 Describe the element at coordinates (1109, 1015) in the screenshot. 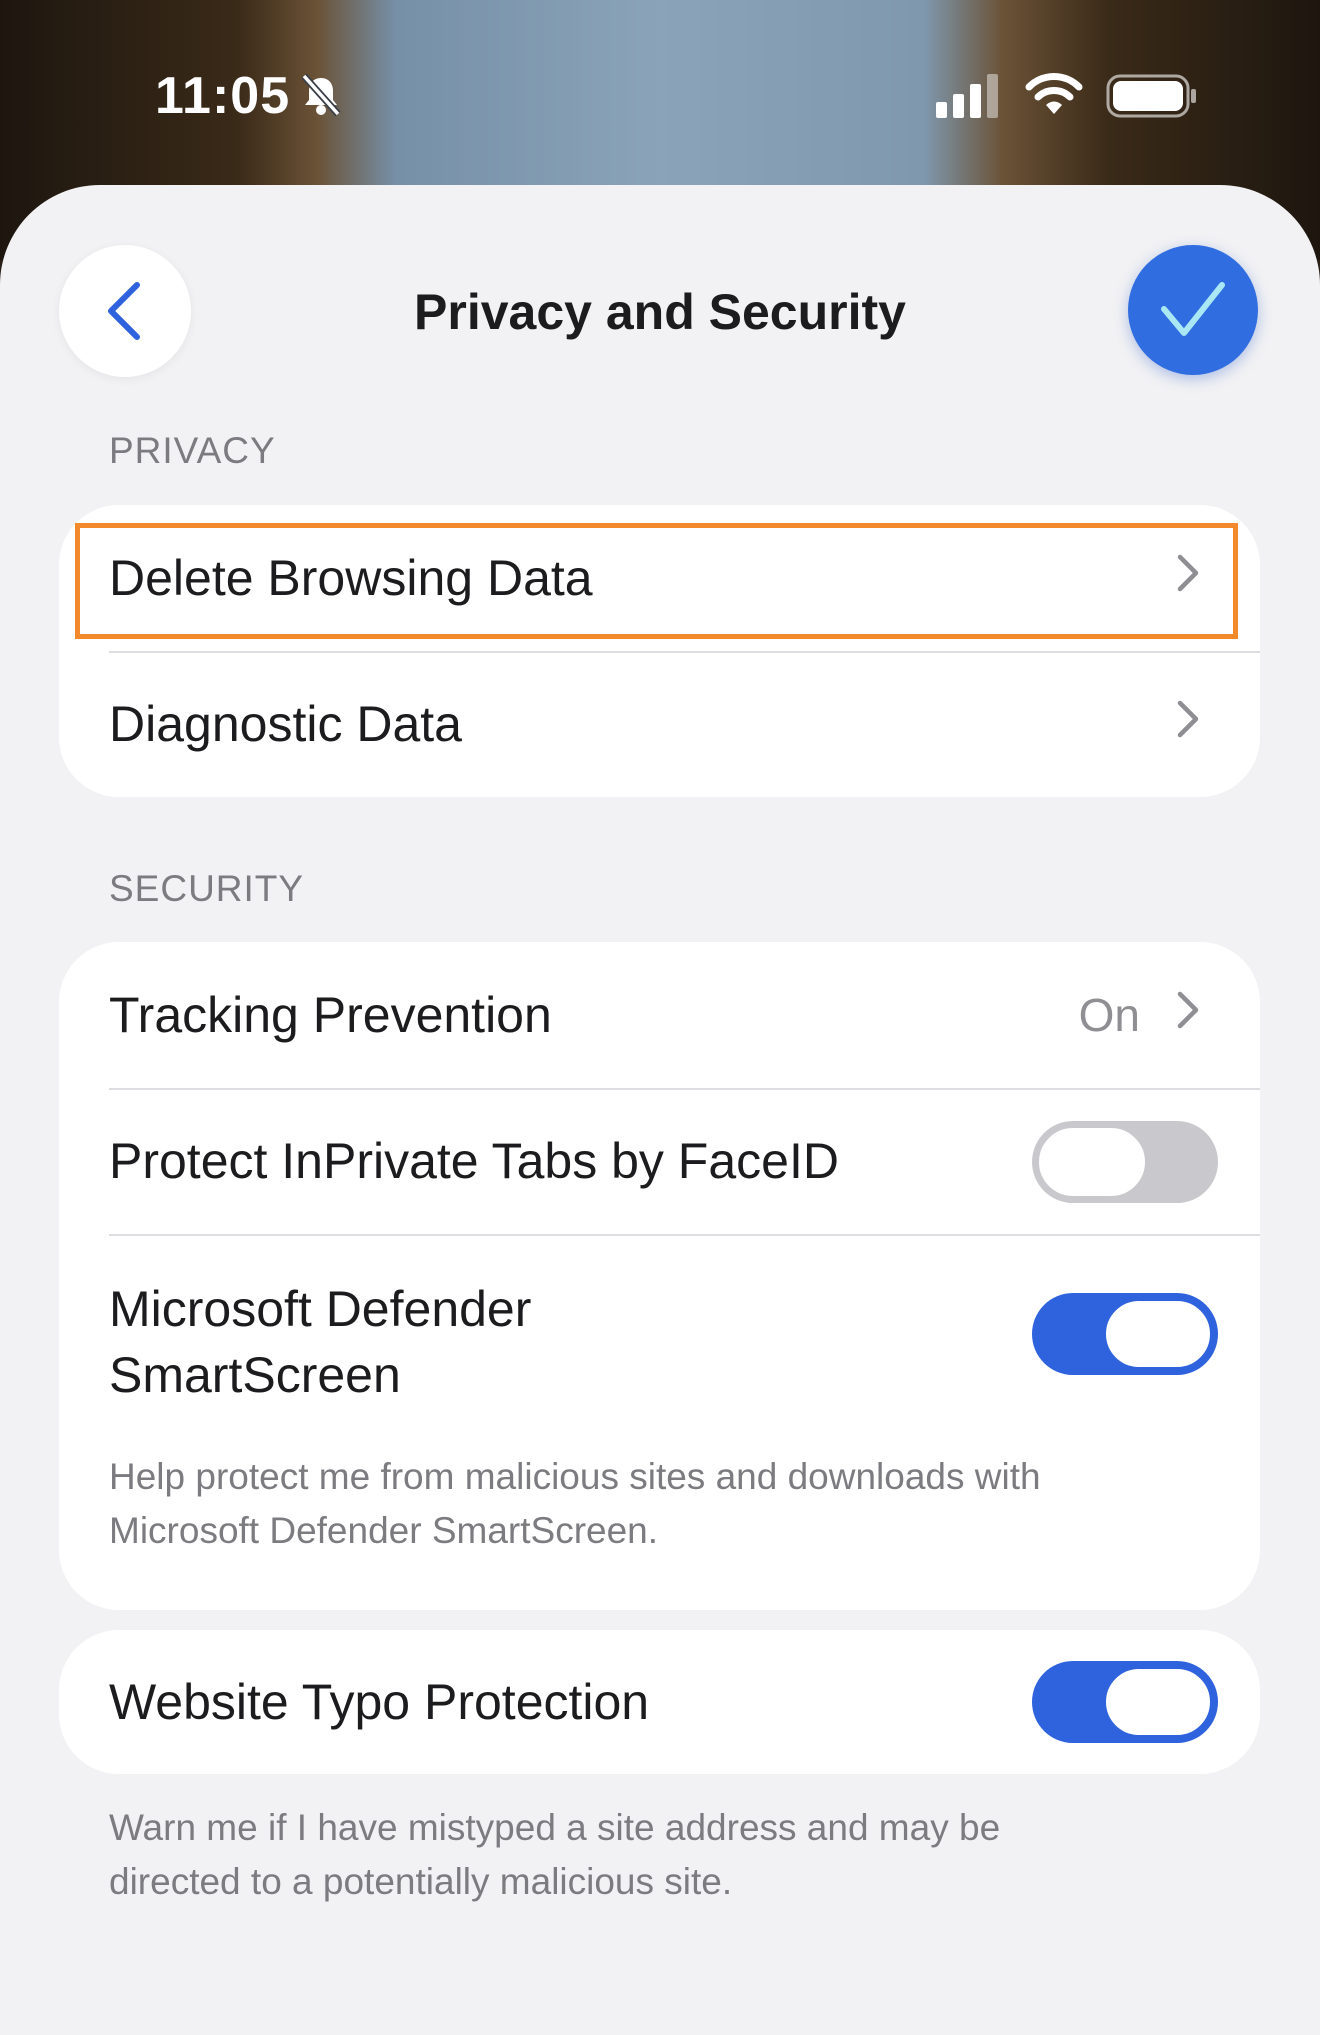

I see `tracking-prevention-value: On` at that location.